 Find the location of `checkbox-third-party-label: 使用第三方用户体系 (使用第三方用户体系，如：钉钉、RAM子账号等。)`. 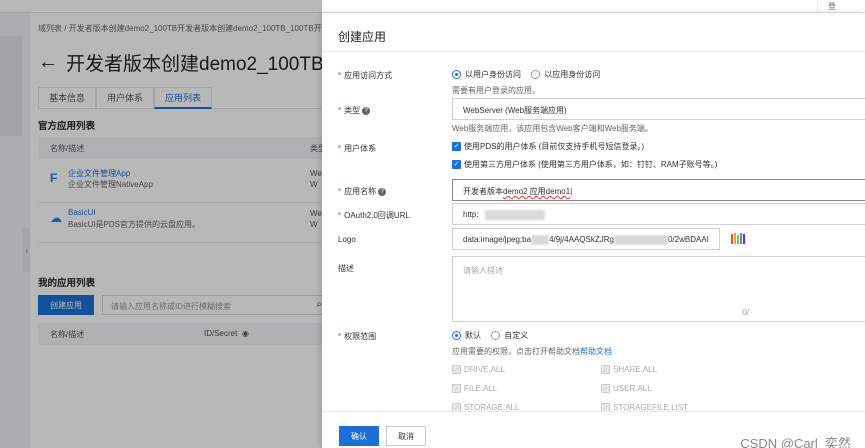

checkbox-third-party-label: 使用第三方用户体系 (使用第三方用户体系，如：钉钉、RAM子账号等。) is located at coordinates (591, 164).